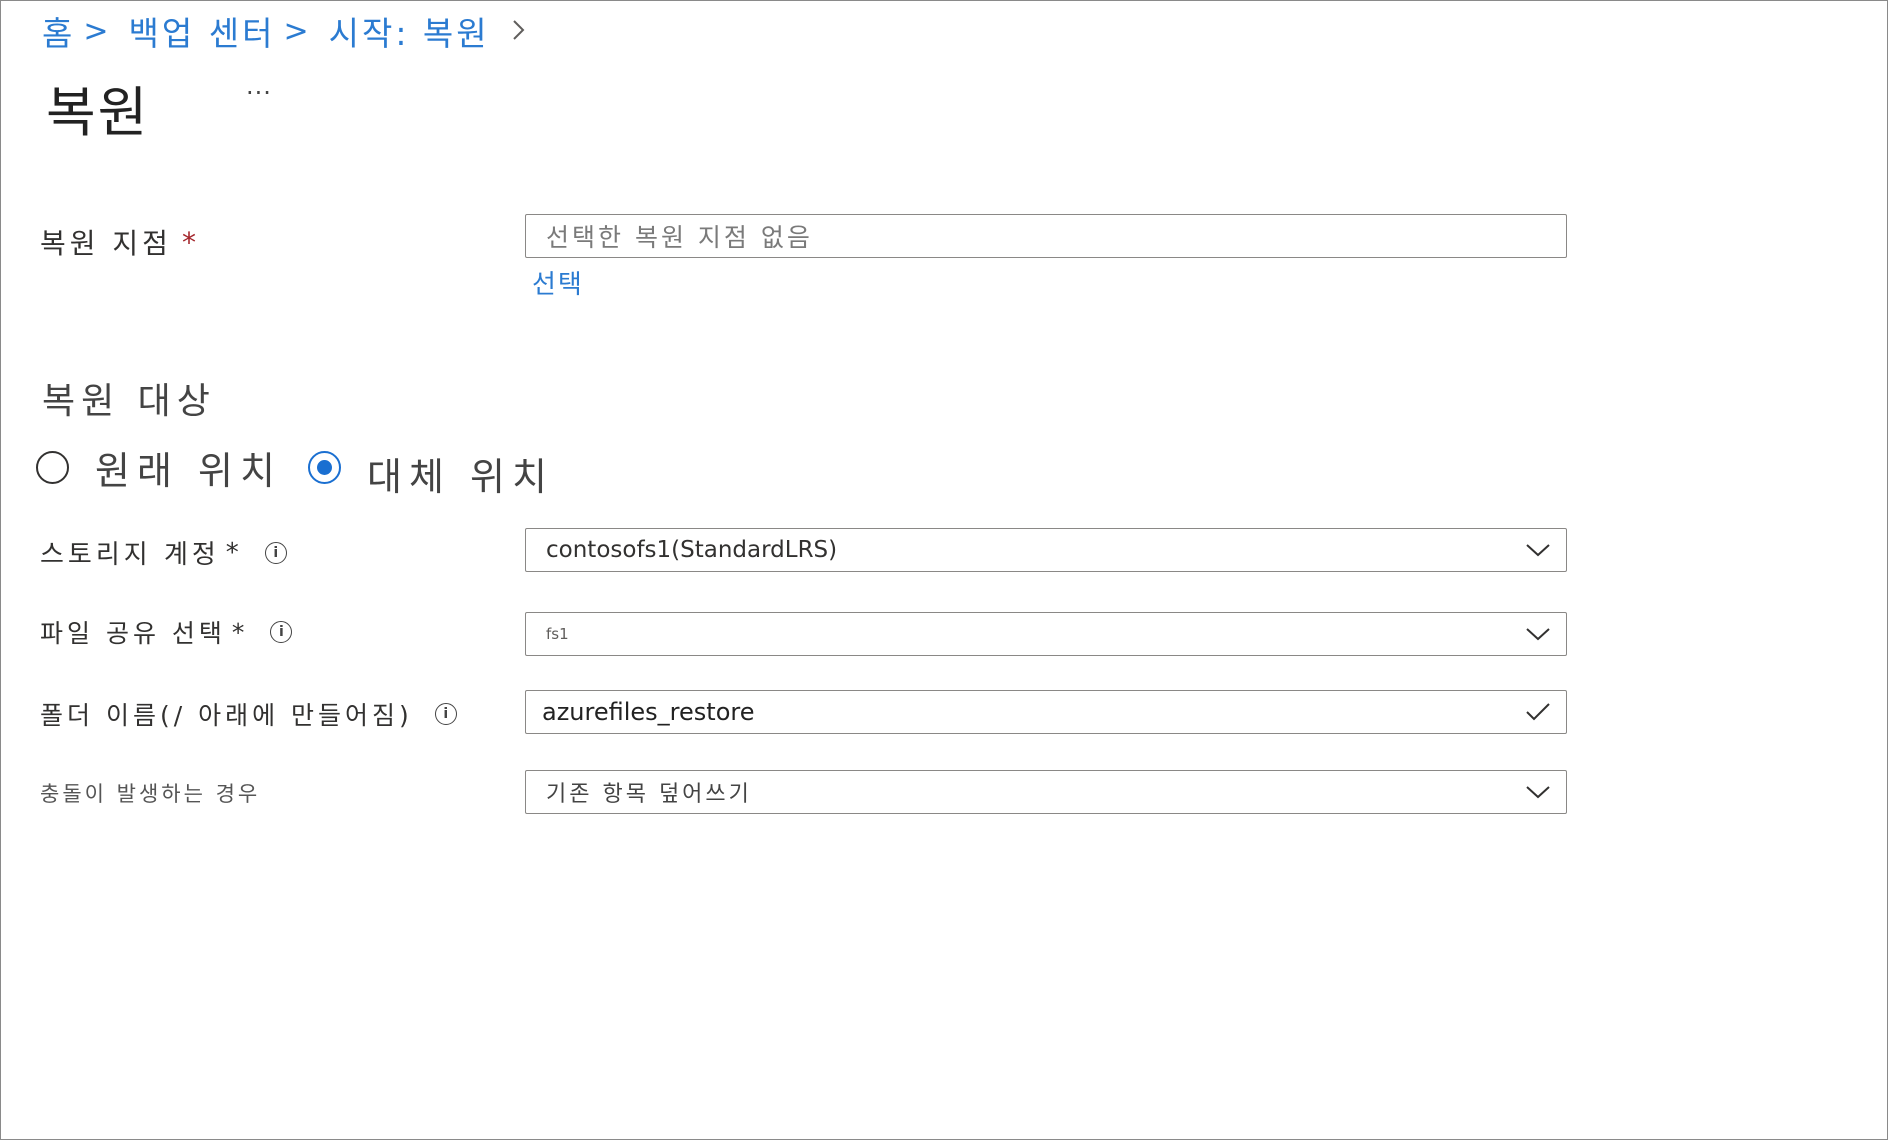 Image resolution: width=1888 pixels, height=1140 pixels. I want to click on conflict-value: 기존 항목 덮어쓰기, so click(649, 794).